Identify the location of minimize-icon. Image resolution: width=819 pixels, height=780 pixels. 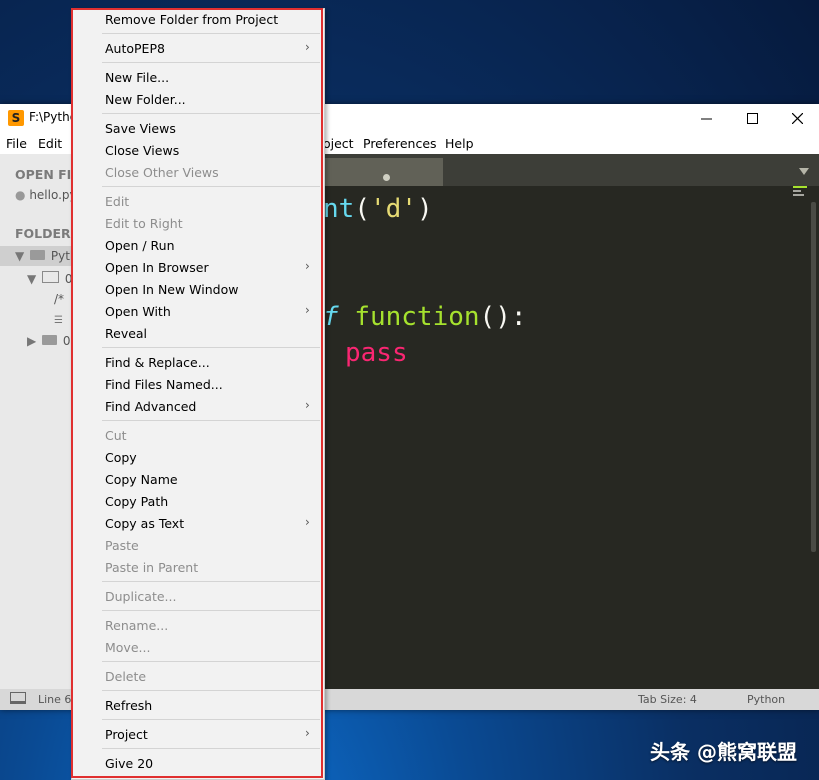
(706, 118).